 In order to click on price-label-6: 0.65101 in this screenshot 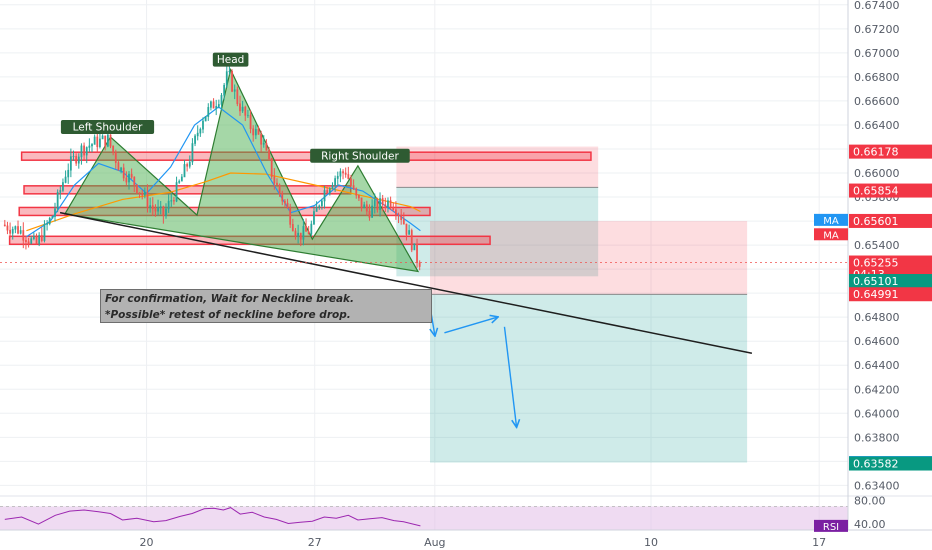, I will do `click(876, 281)`.